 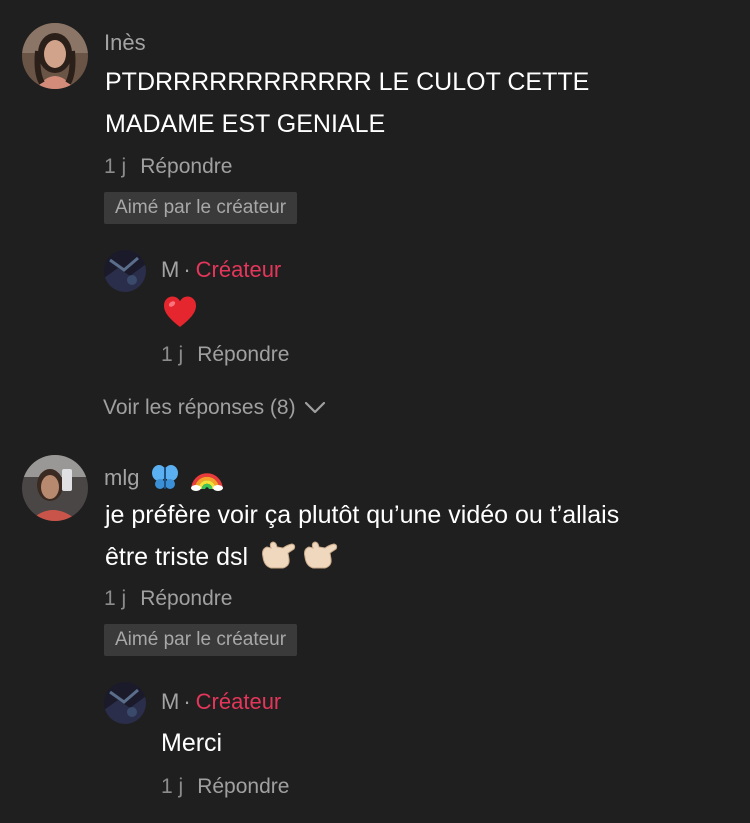 I want to click on rainbow-icon, so click(x=205, y=478).